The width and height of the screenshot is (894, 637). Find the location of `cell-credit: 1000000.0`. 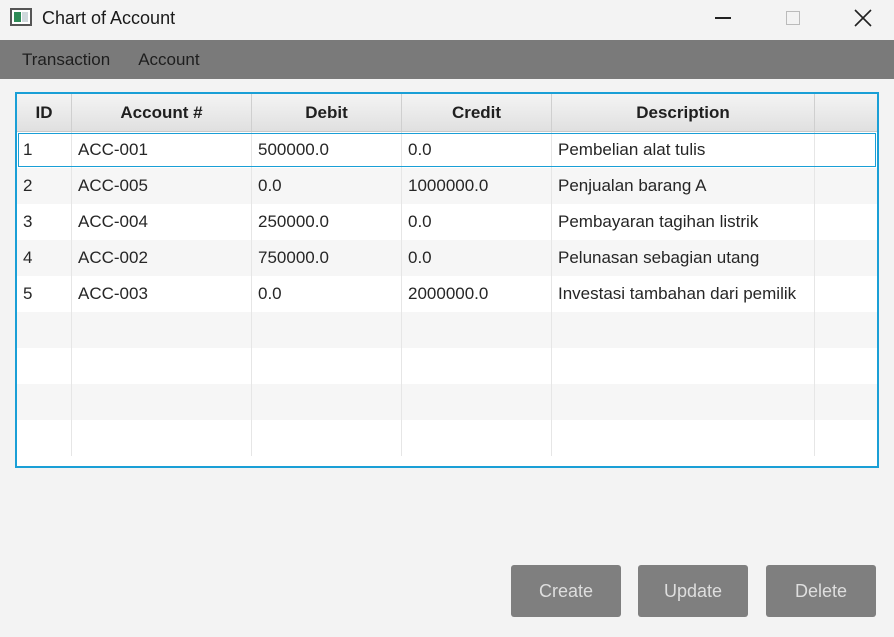

cell-credit: 1000000.0 is located at coordinates (477, 186).